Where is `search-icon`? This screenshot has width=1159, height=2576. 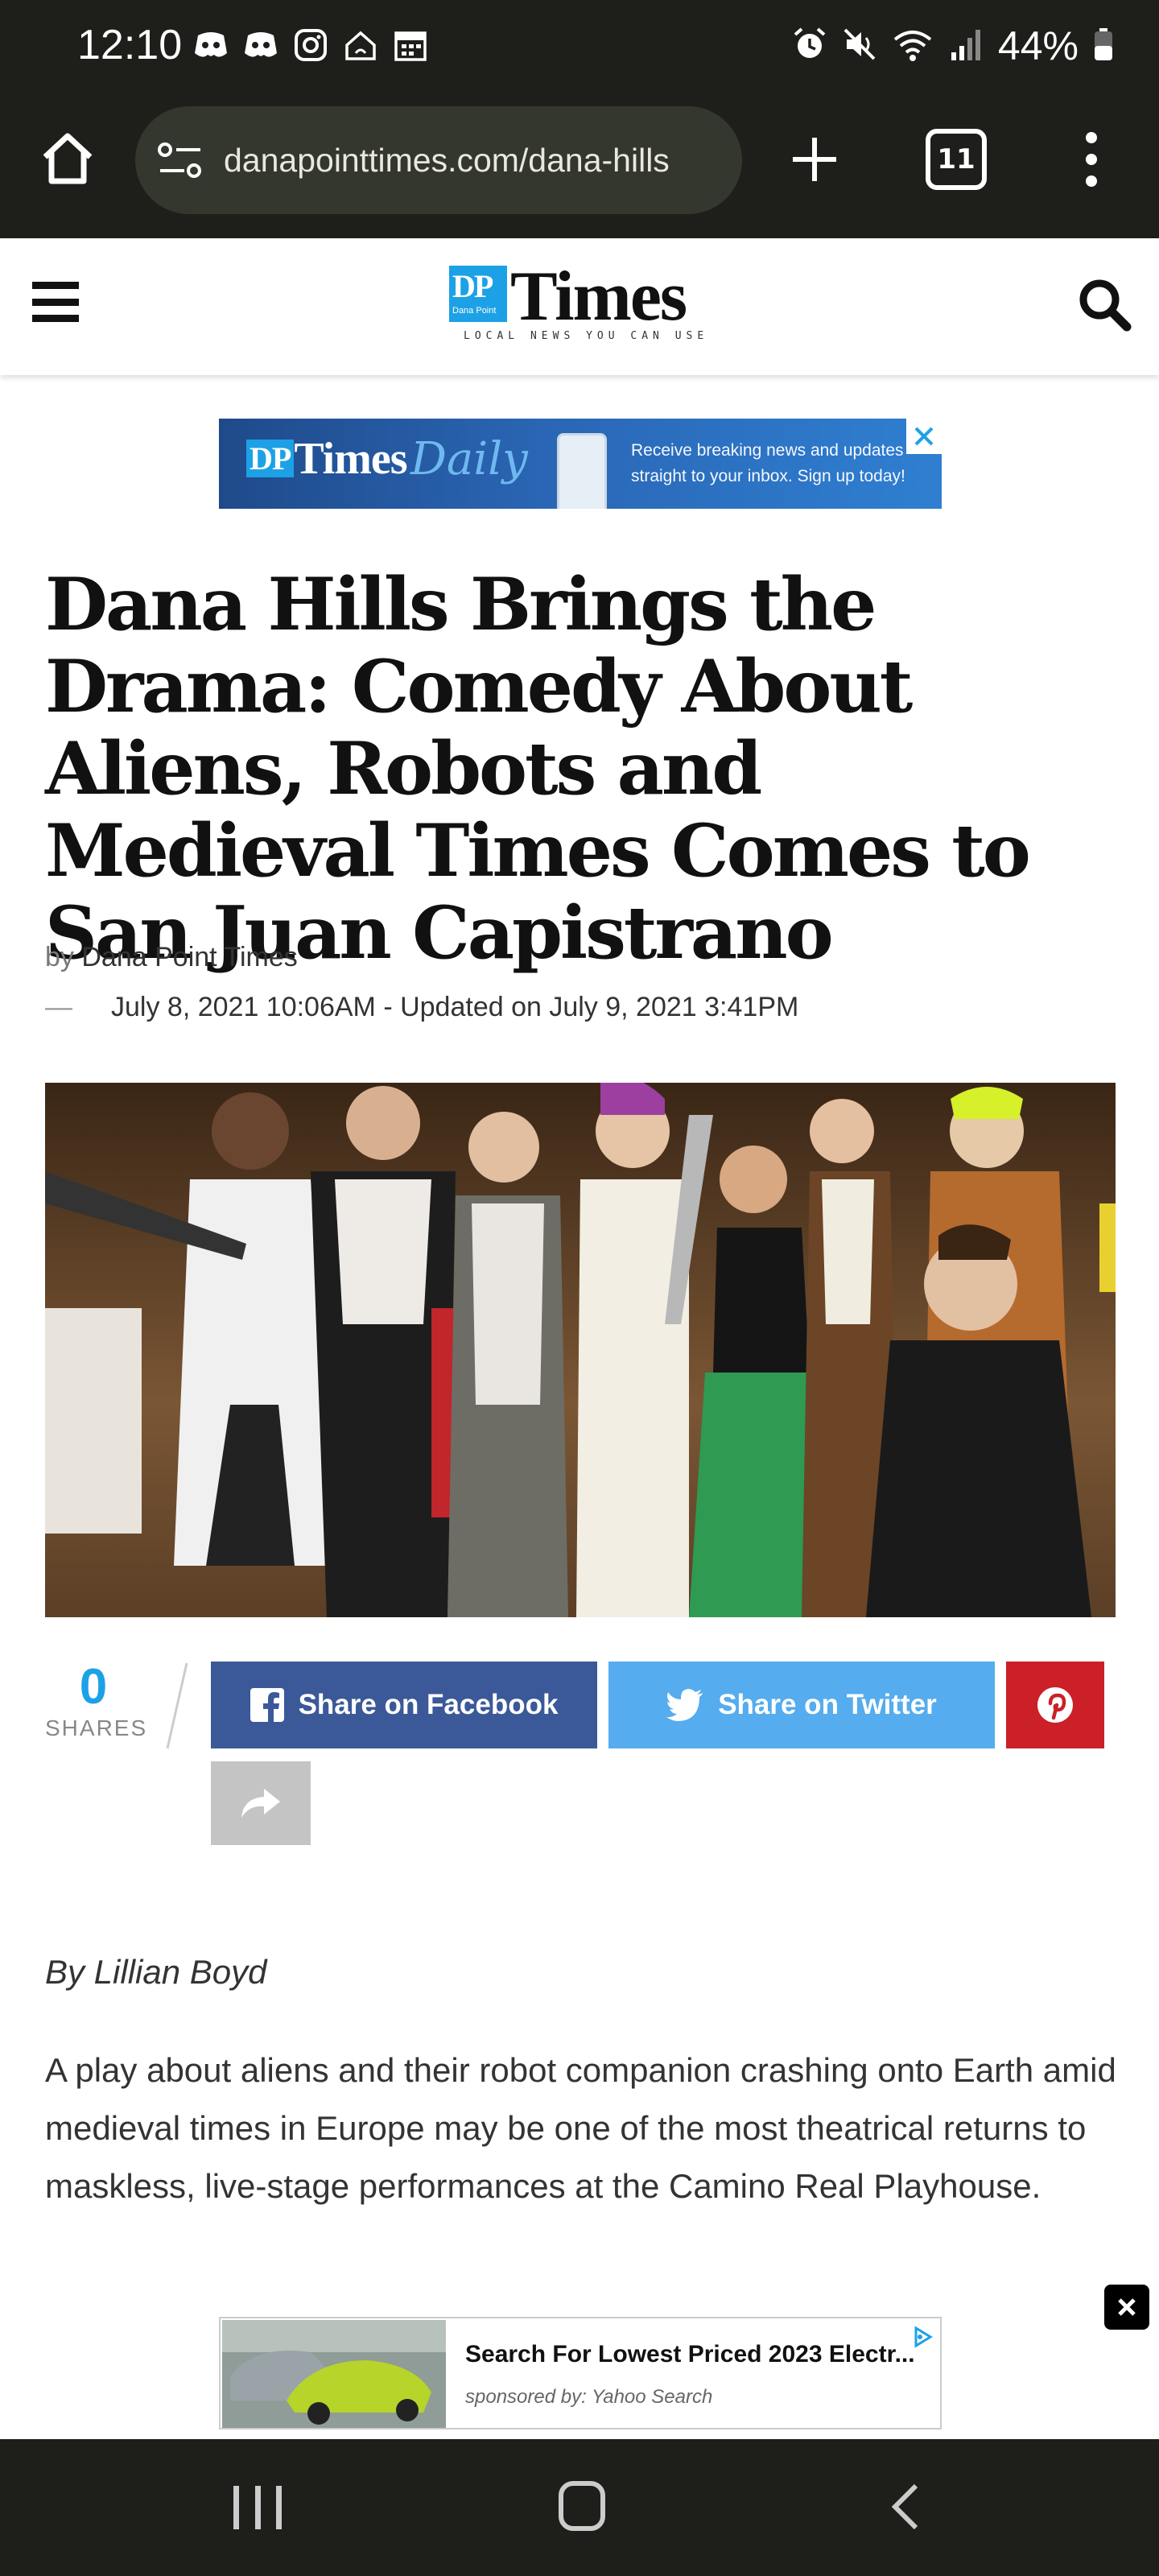
search-icon is located at coordinates (1105, 305).